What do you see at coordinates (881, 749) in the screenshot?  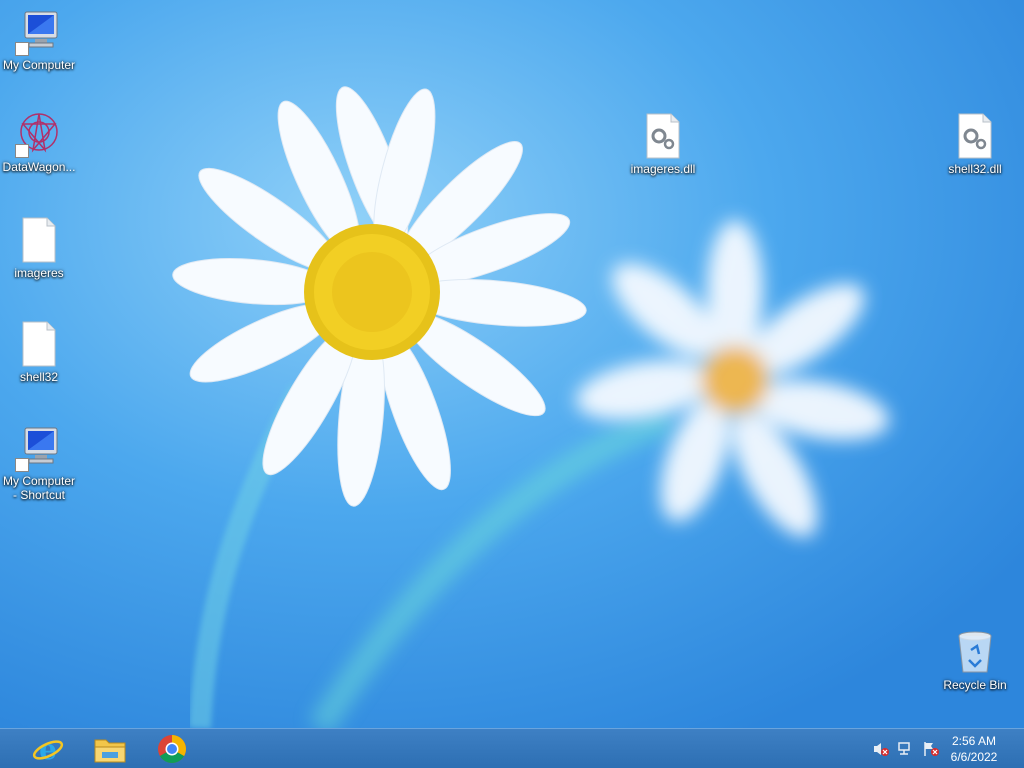 I see `volume-muted-icon` at bounding box center [881, 749].